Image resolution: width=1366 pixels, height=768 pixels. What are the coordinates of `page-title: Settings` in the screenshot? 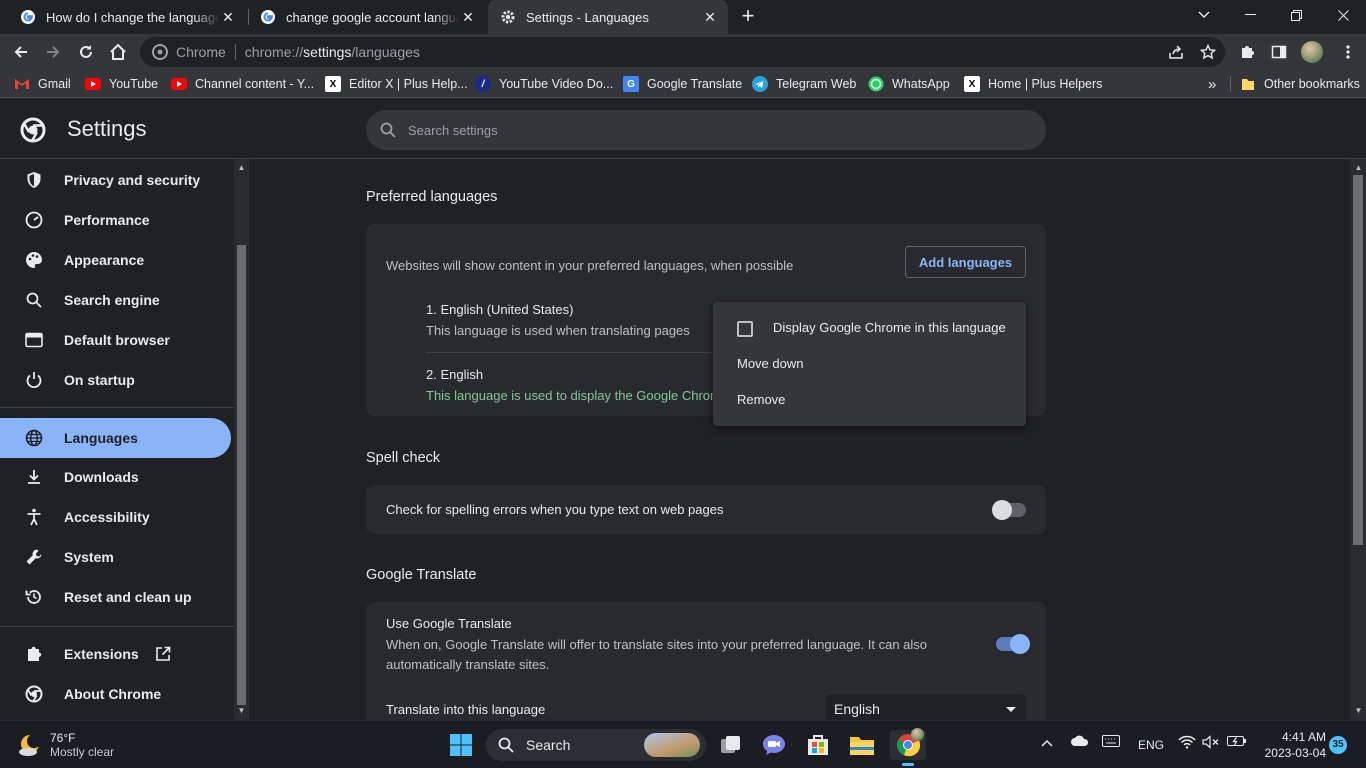 It's located at (107, 128).